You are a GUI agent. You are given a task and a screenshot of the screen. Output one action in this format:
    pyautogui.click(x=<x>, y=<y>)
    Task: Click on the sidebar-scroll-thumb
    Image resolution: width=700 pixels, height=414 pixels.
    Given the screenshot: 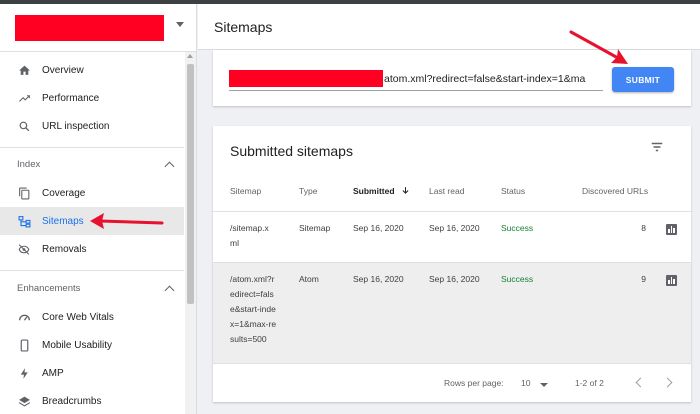 What is the action you would take?
    pyautogui.click(x=190, y=184)
    